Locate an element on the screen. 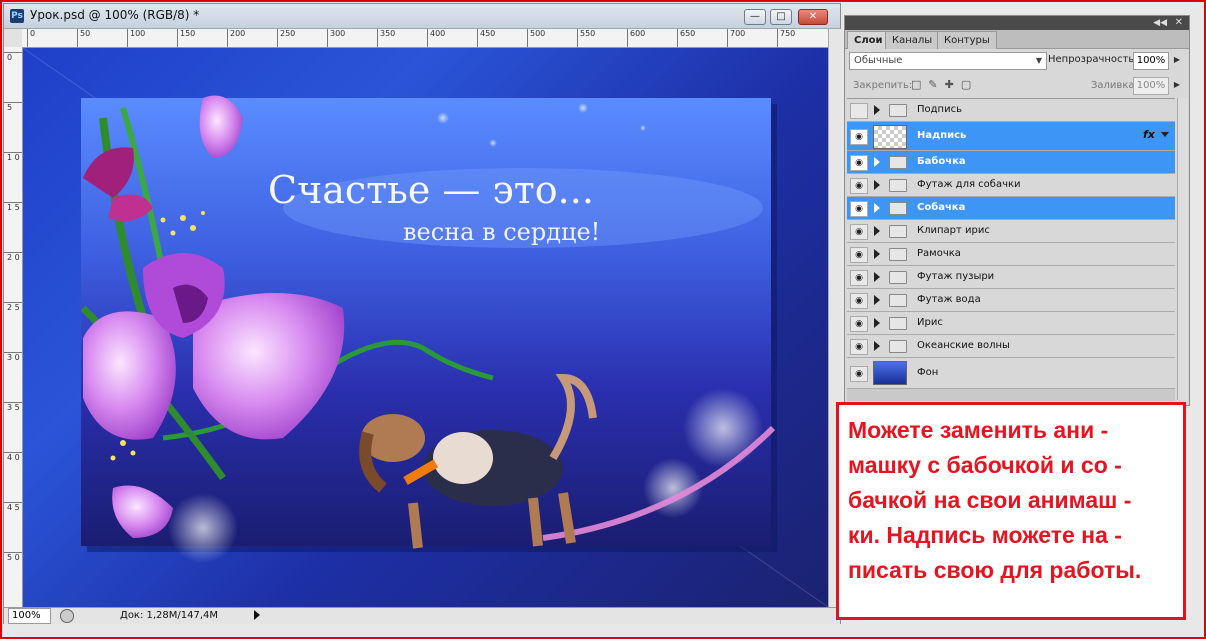  layer-row: ◉ Клипарт ирис is located at coordinates (1011, 231).